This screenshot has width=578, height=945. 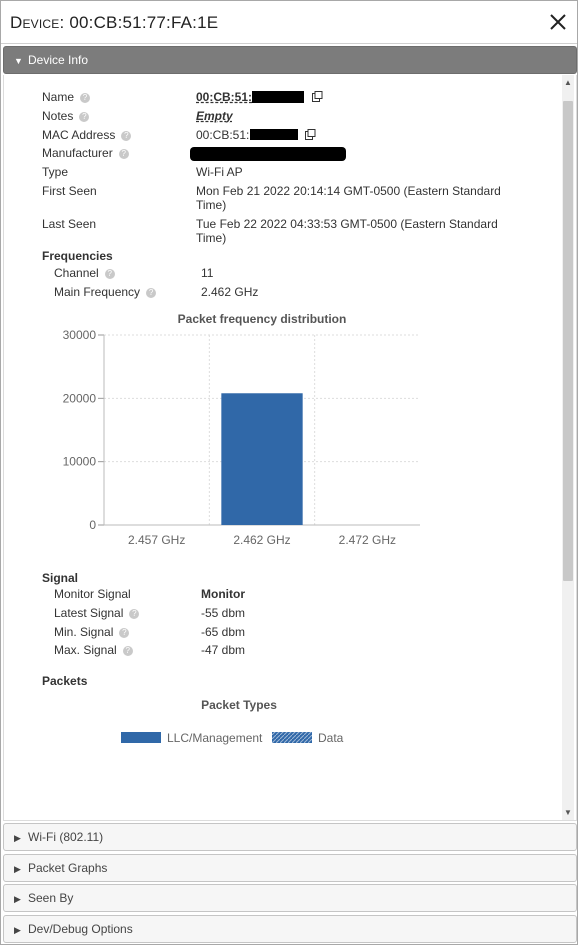 I want to click on signal-heading: Signal, so click(x=60, y=578).